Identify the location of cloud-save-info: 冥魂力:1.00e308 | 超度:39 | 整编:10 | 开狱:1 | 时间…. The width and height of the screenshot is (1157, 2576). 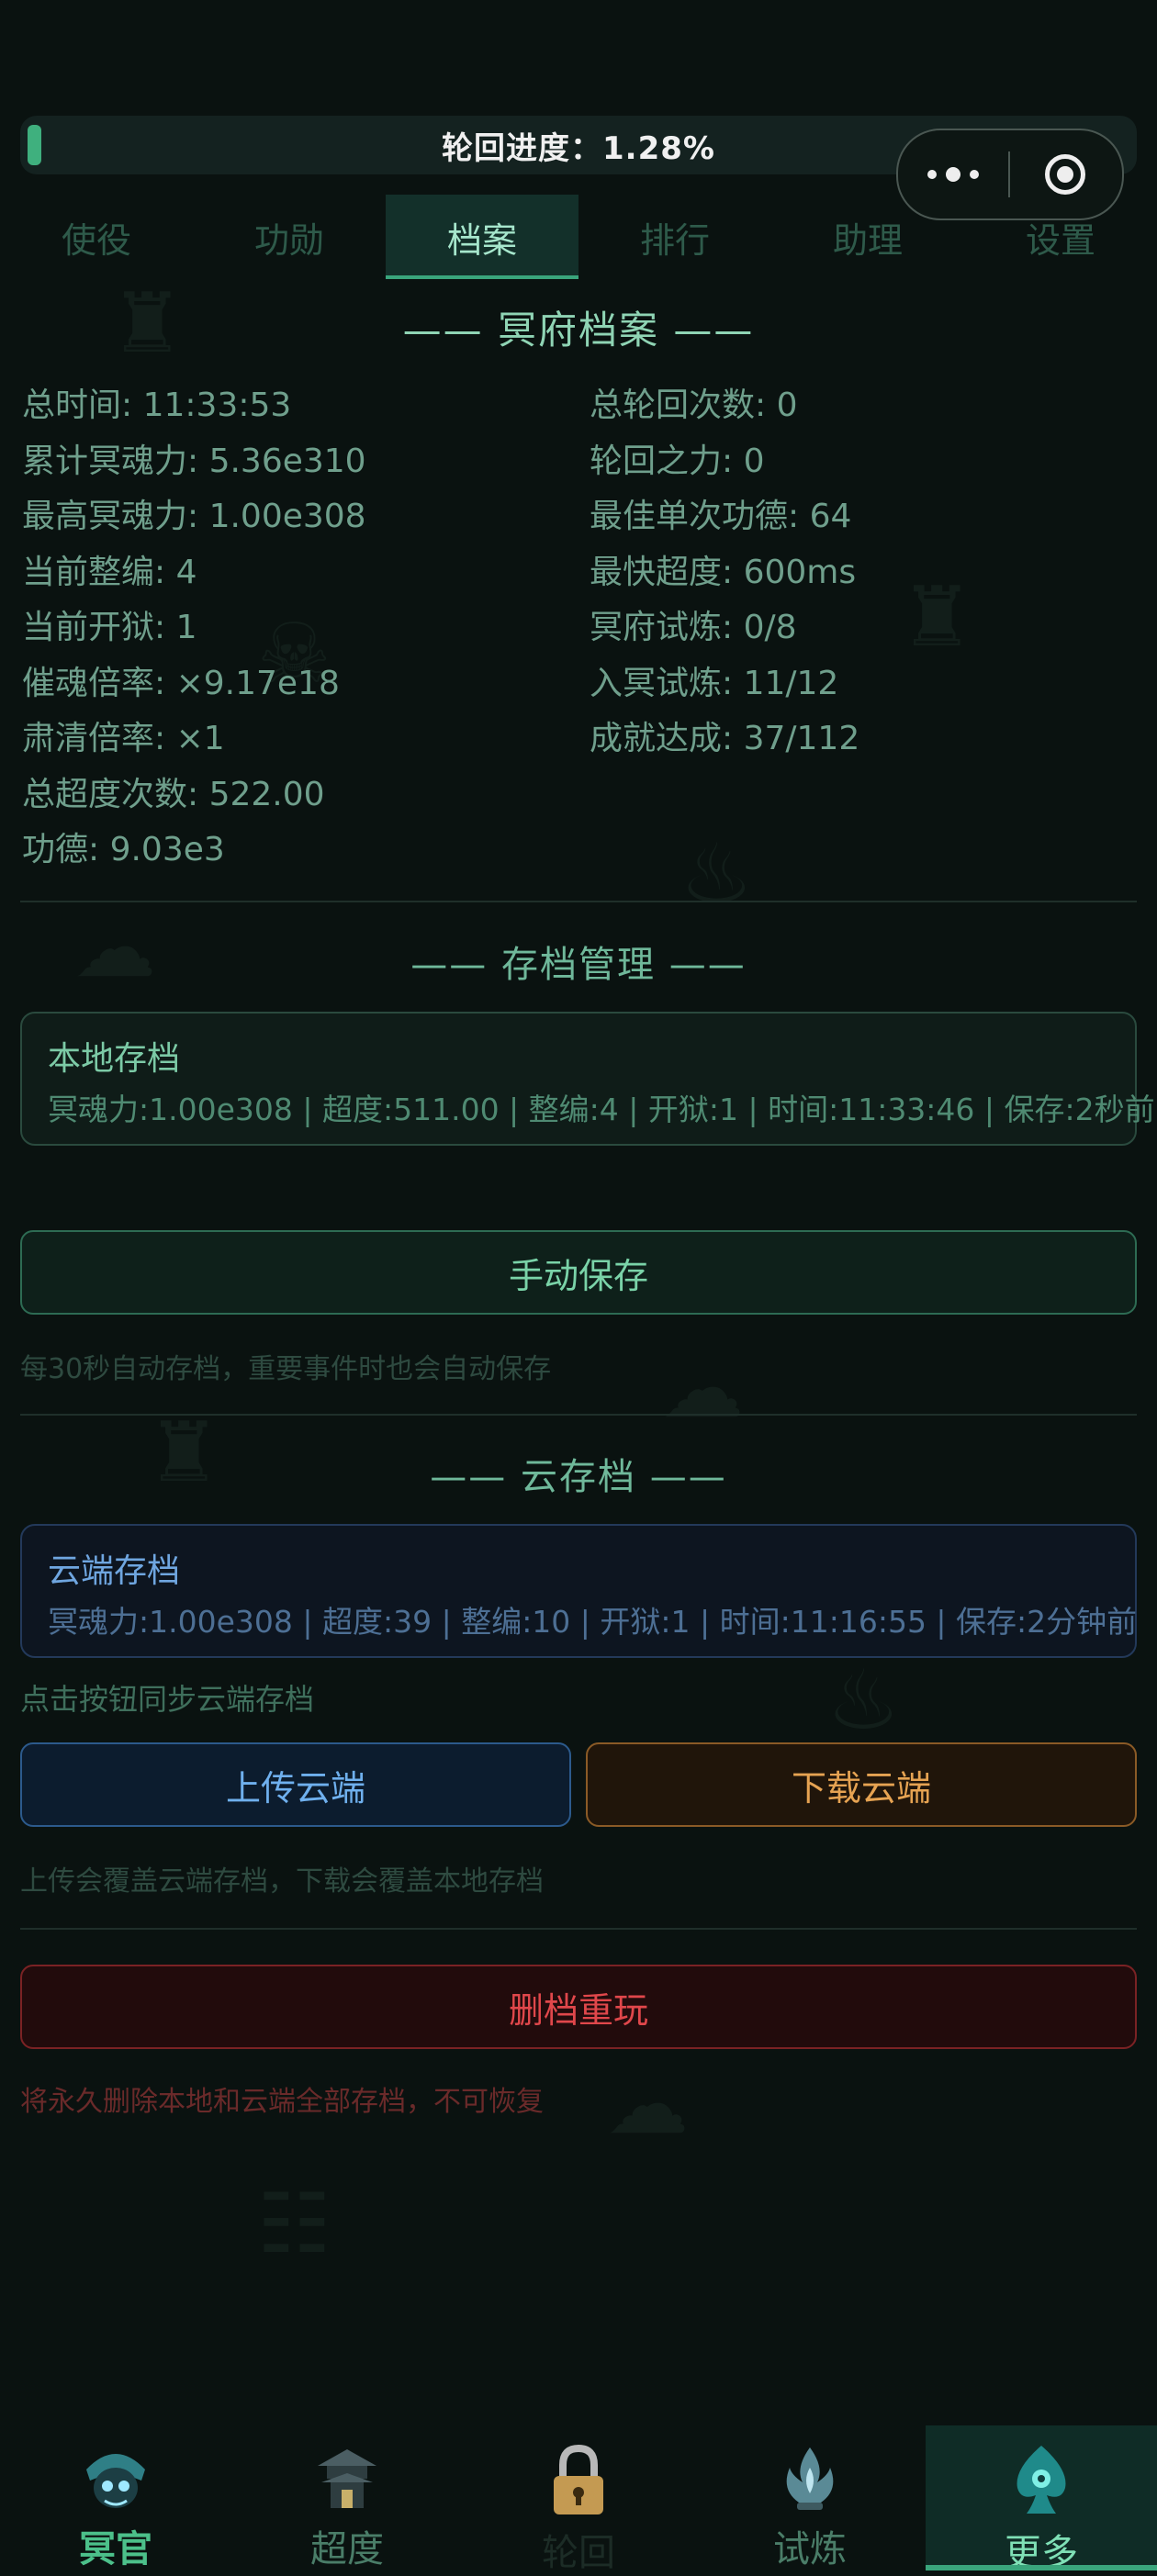
(593, 1622).